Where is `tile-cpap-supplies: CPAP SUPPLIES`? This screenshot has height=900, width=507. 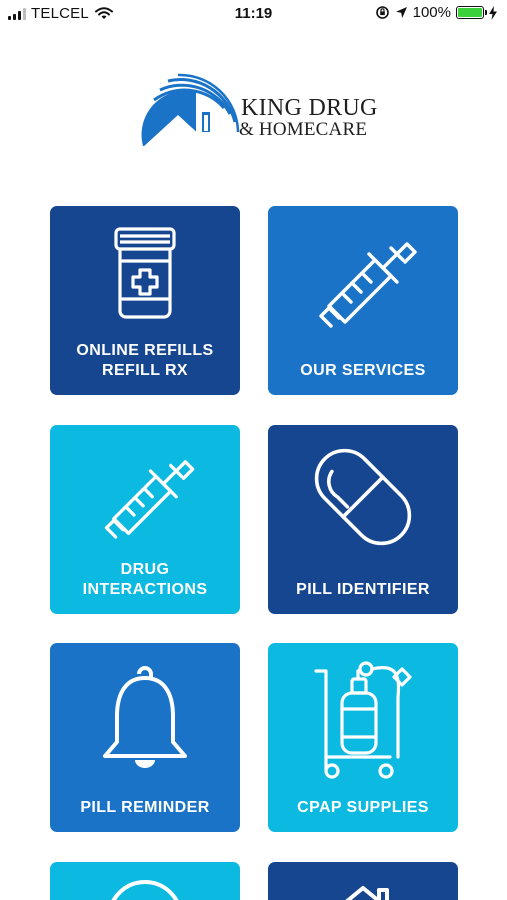
tile-cpap-supplies: CPAP SUPPLIES is located at coordinates (363, 737).